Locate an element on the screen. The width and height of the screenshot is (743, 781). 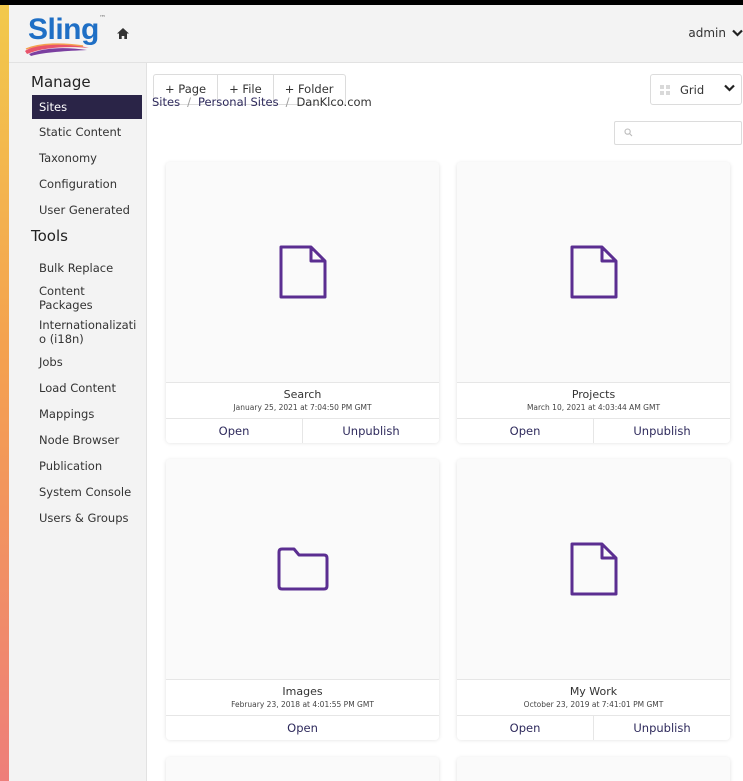
sidebar-item-system-console: System Console is located at coordinates (77, 492).